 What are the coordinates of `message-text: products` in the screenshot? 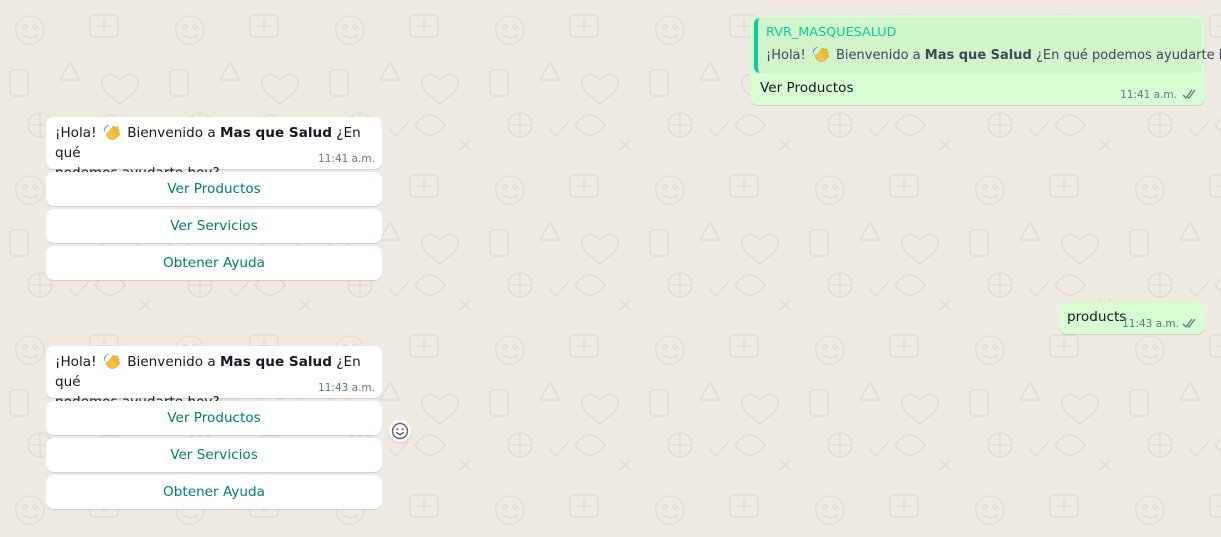 It's located at (1097, 317).